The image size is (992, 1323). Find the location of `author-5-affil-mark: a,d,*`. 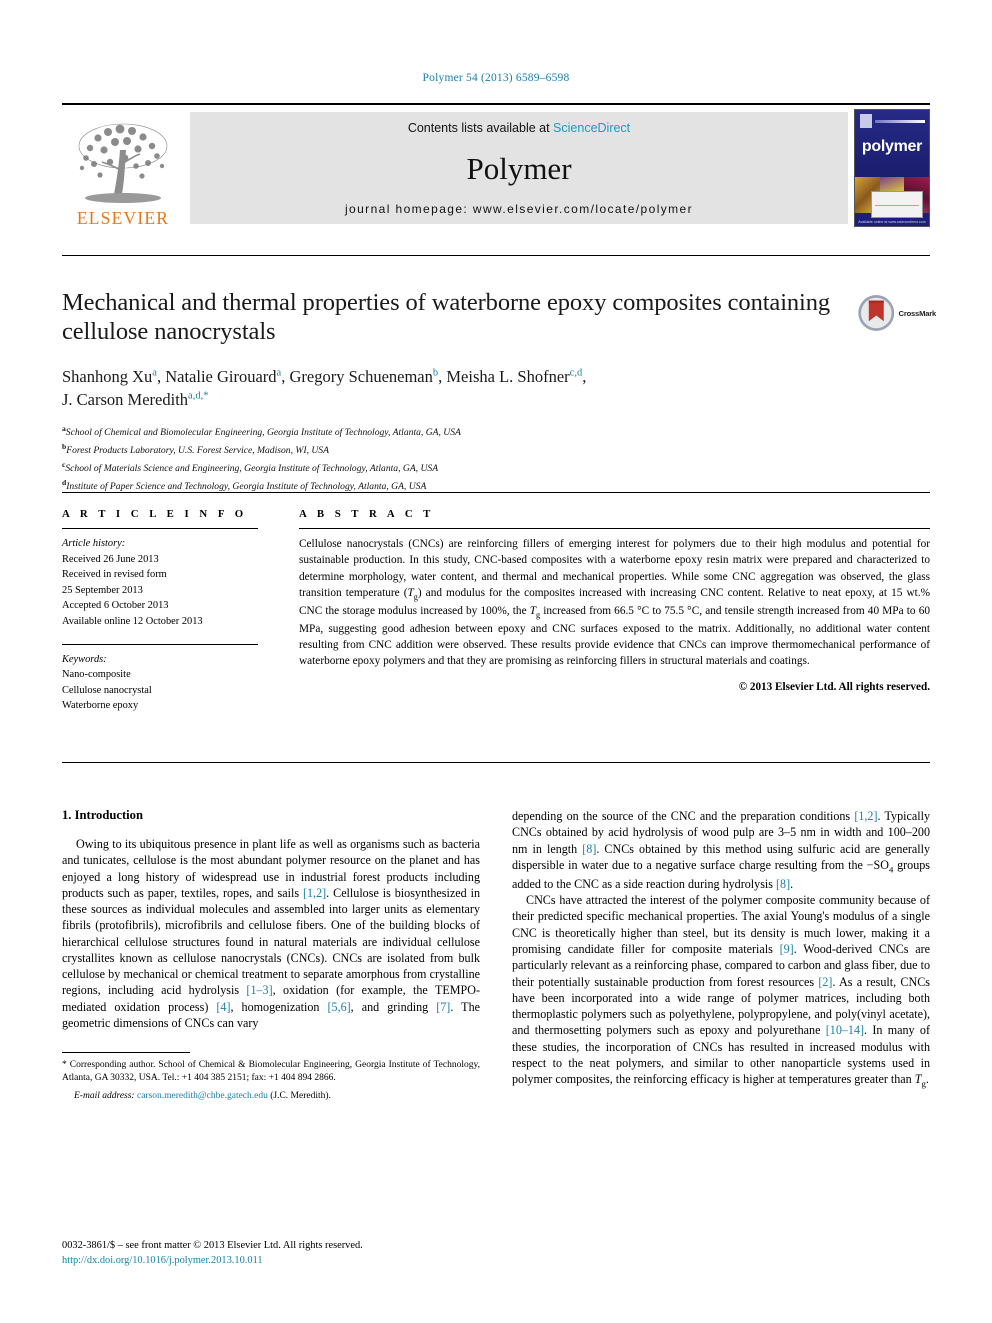

author-5-affil-mark: a,d,* is located at coordinates (198, 396).